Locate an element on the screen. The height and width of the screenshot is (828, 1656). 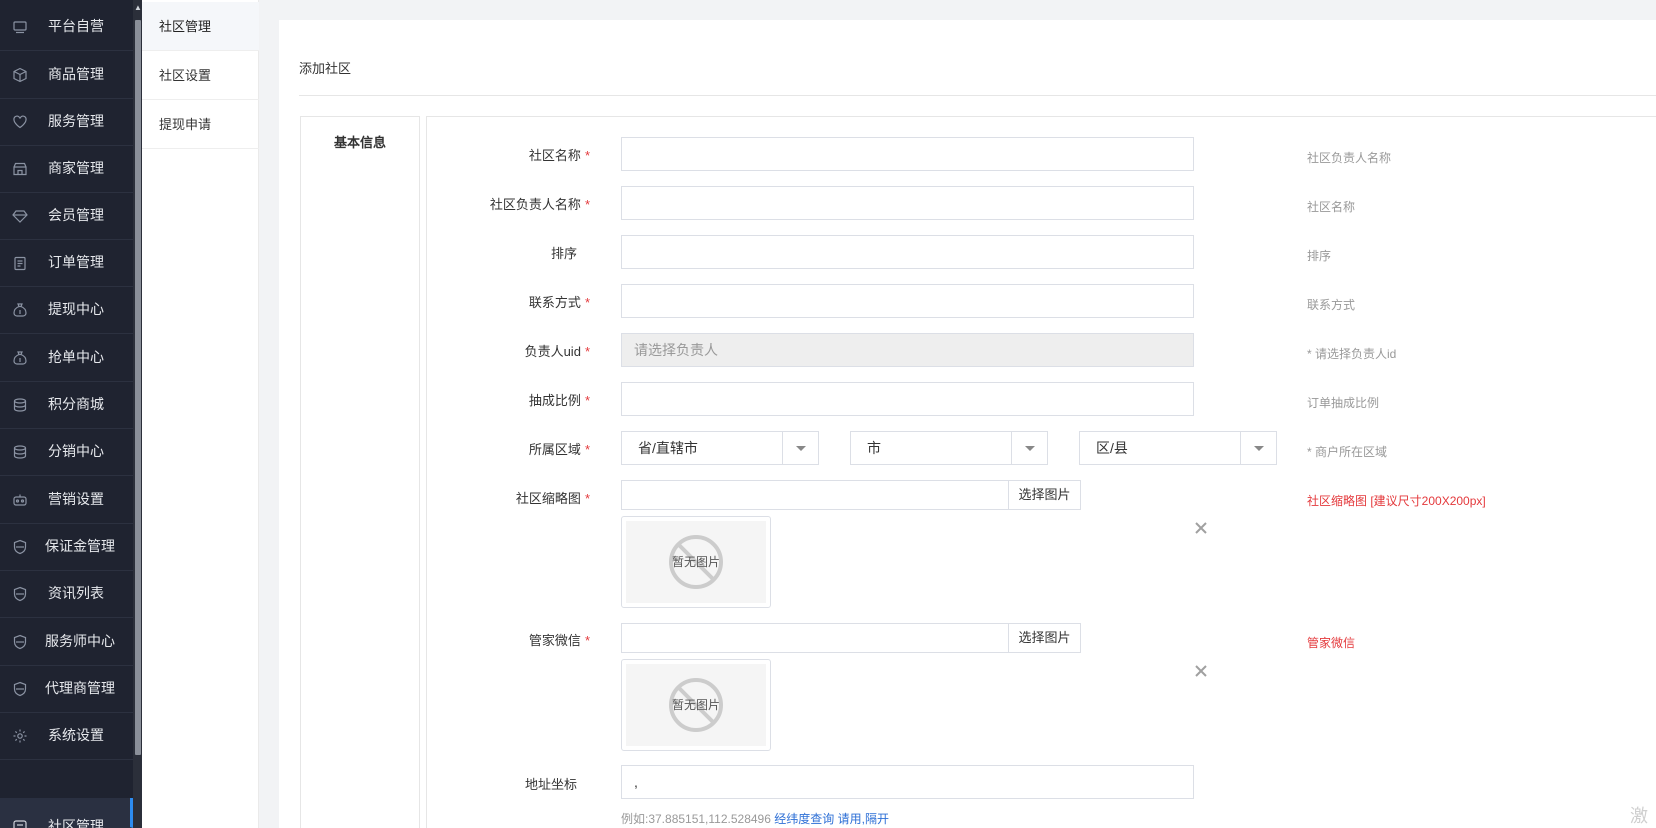
sidebar-item-service: 服务管理 is located at coordinates (66, 121).